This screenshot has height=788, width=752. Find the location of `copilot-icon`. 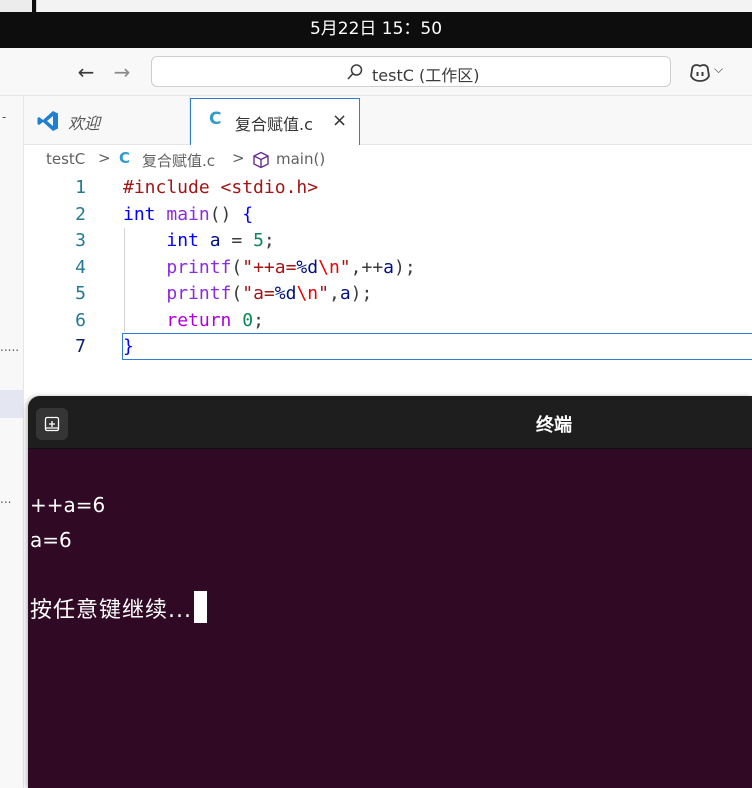

copilot-icon is located at coordinates (700, 72).